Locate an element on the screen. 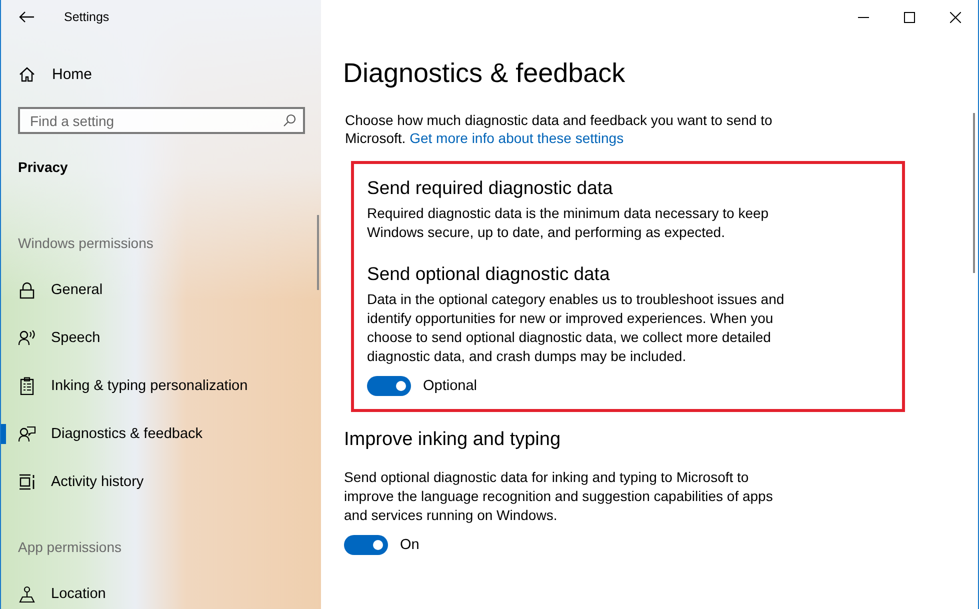 The height and width of the screenshot is (609, 979). toggle-label: Optional is located at coordinates (450, 386).